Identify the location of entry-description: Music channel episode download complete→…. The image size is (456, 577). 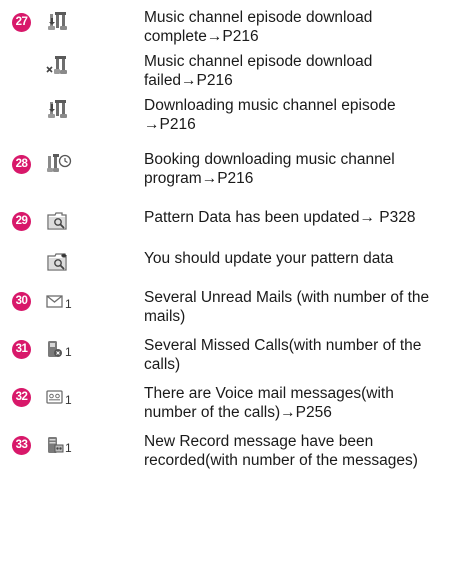
(258, 27).